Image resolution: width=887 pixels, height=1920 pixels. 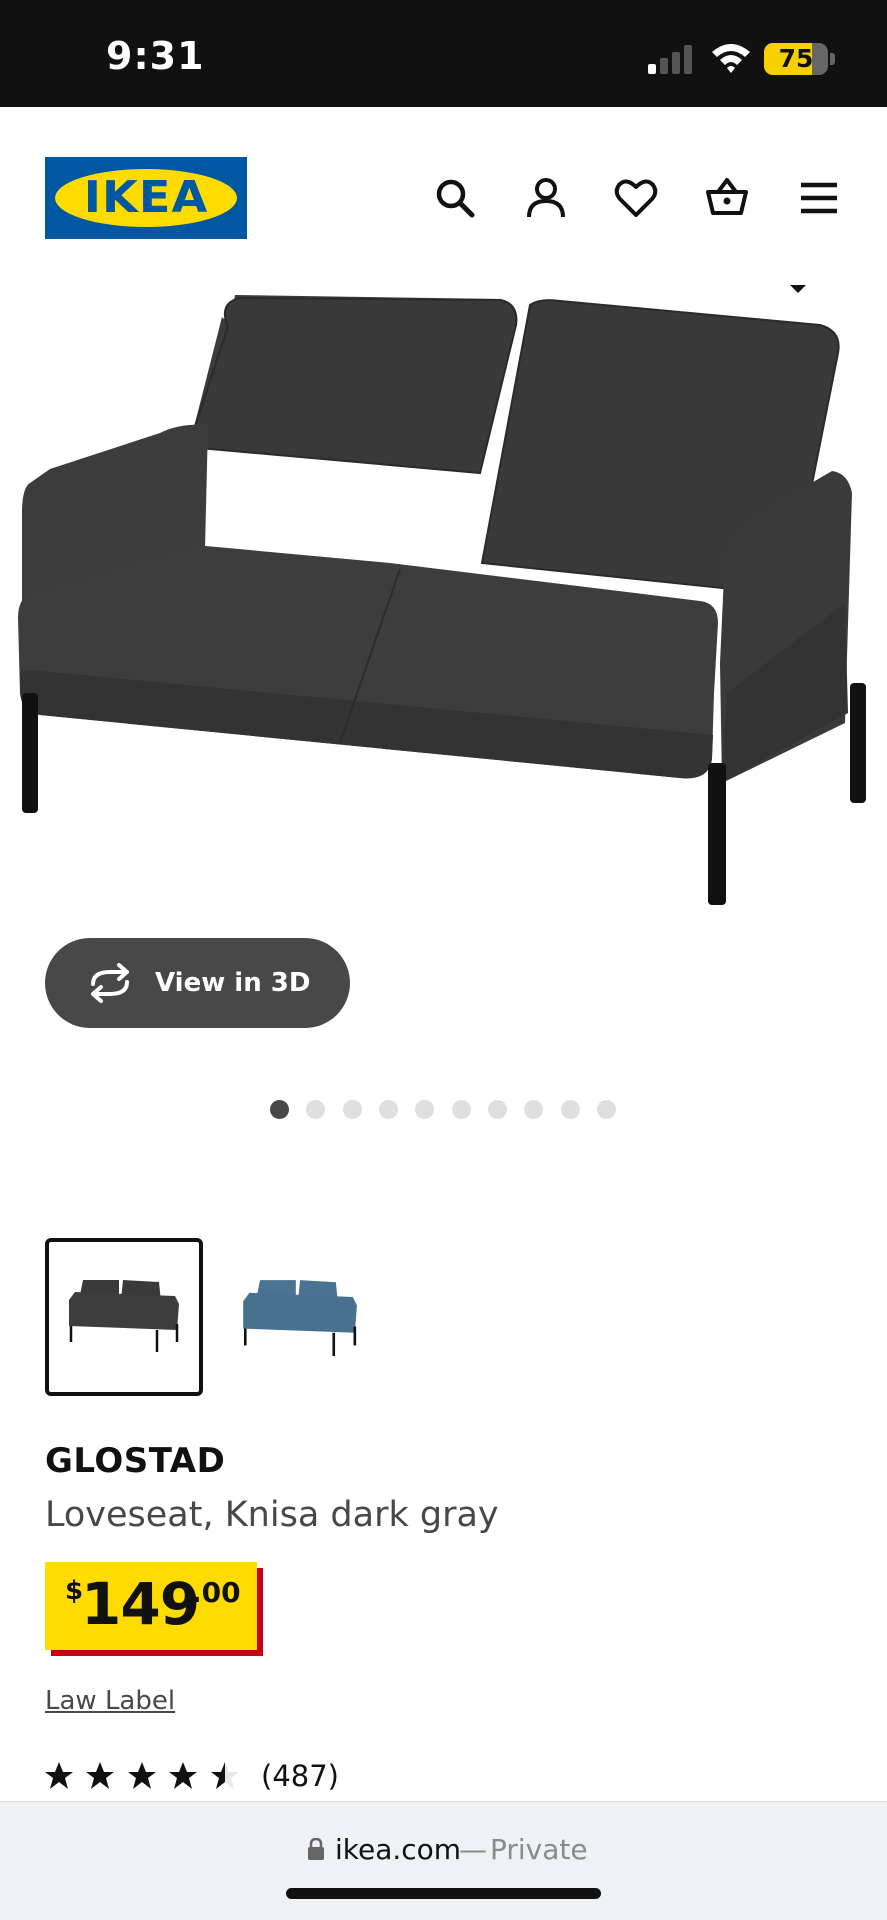 I want to click on logo-registered-mark: ®, so click(x=234, y=186).